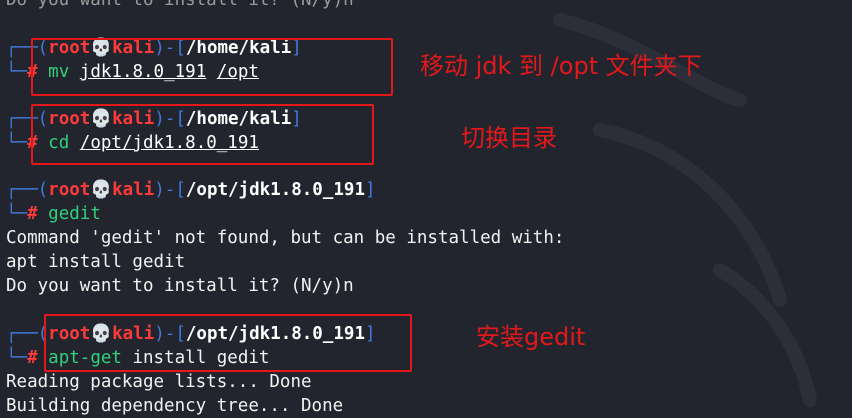 Image resolution: width=852 pixels, height=418 pixels. What do you see at coordinates (228, 343) in the screenshot?
I see `highlight-box-apt-get` at bounding box center [228, 343].